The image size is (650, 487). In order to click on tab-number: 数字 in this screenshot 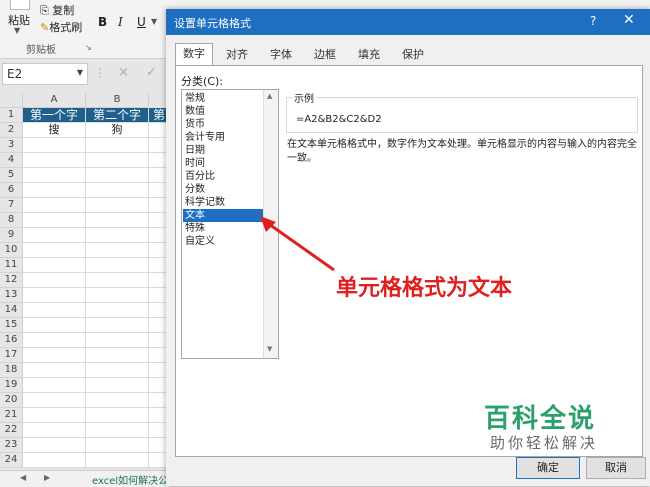, I will do `click(194, 54)`.